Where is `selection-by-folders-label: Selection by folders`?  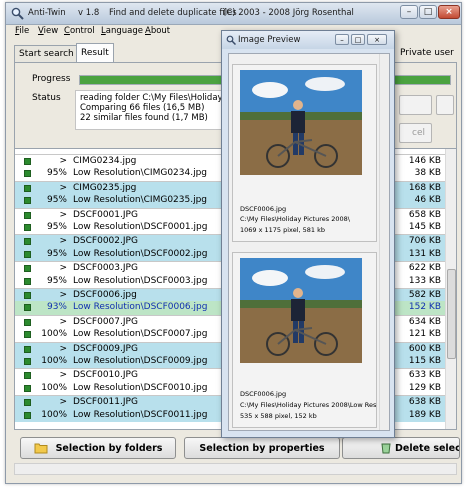 selection-by-folders-label: Selection by folders is located at coordinates (109, 448).